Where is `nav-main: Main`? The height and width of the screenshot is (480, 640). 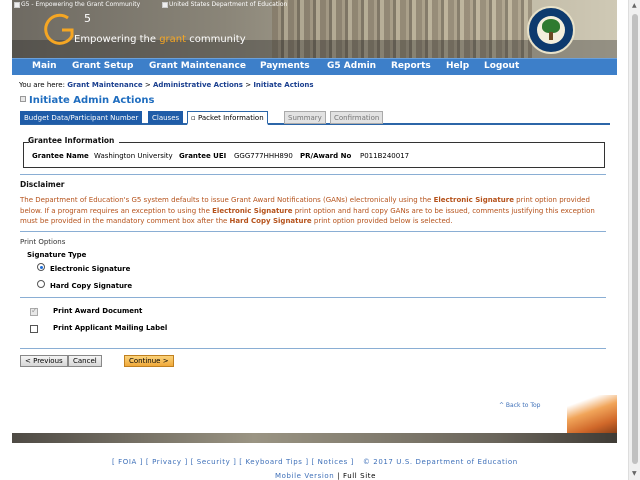 nav-main: Main is located at coordinates (44, 66).